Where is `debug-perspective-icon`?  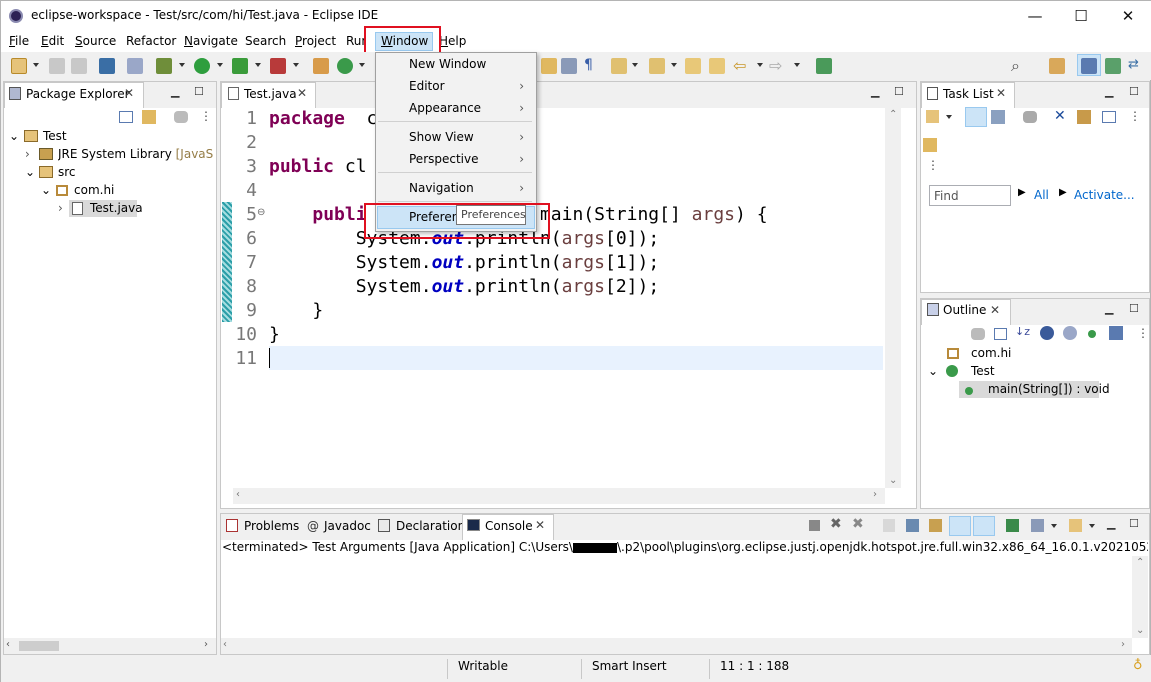 debug-perspective-icon is located at coordinates (1113, 66).